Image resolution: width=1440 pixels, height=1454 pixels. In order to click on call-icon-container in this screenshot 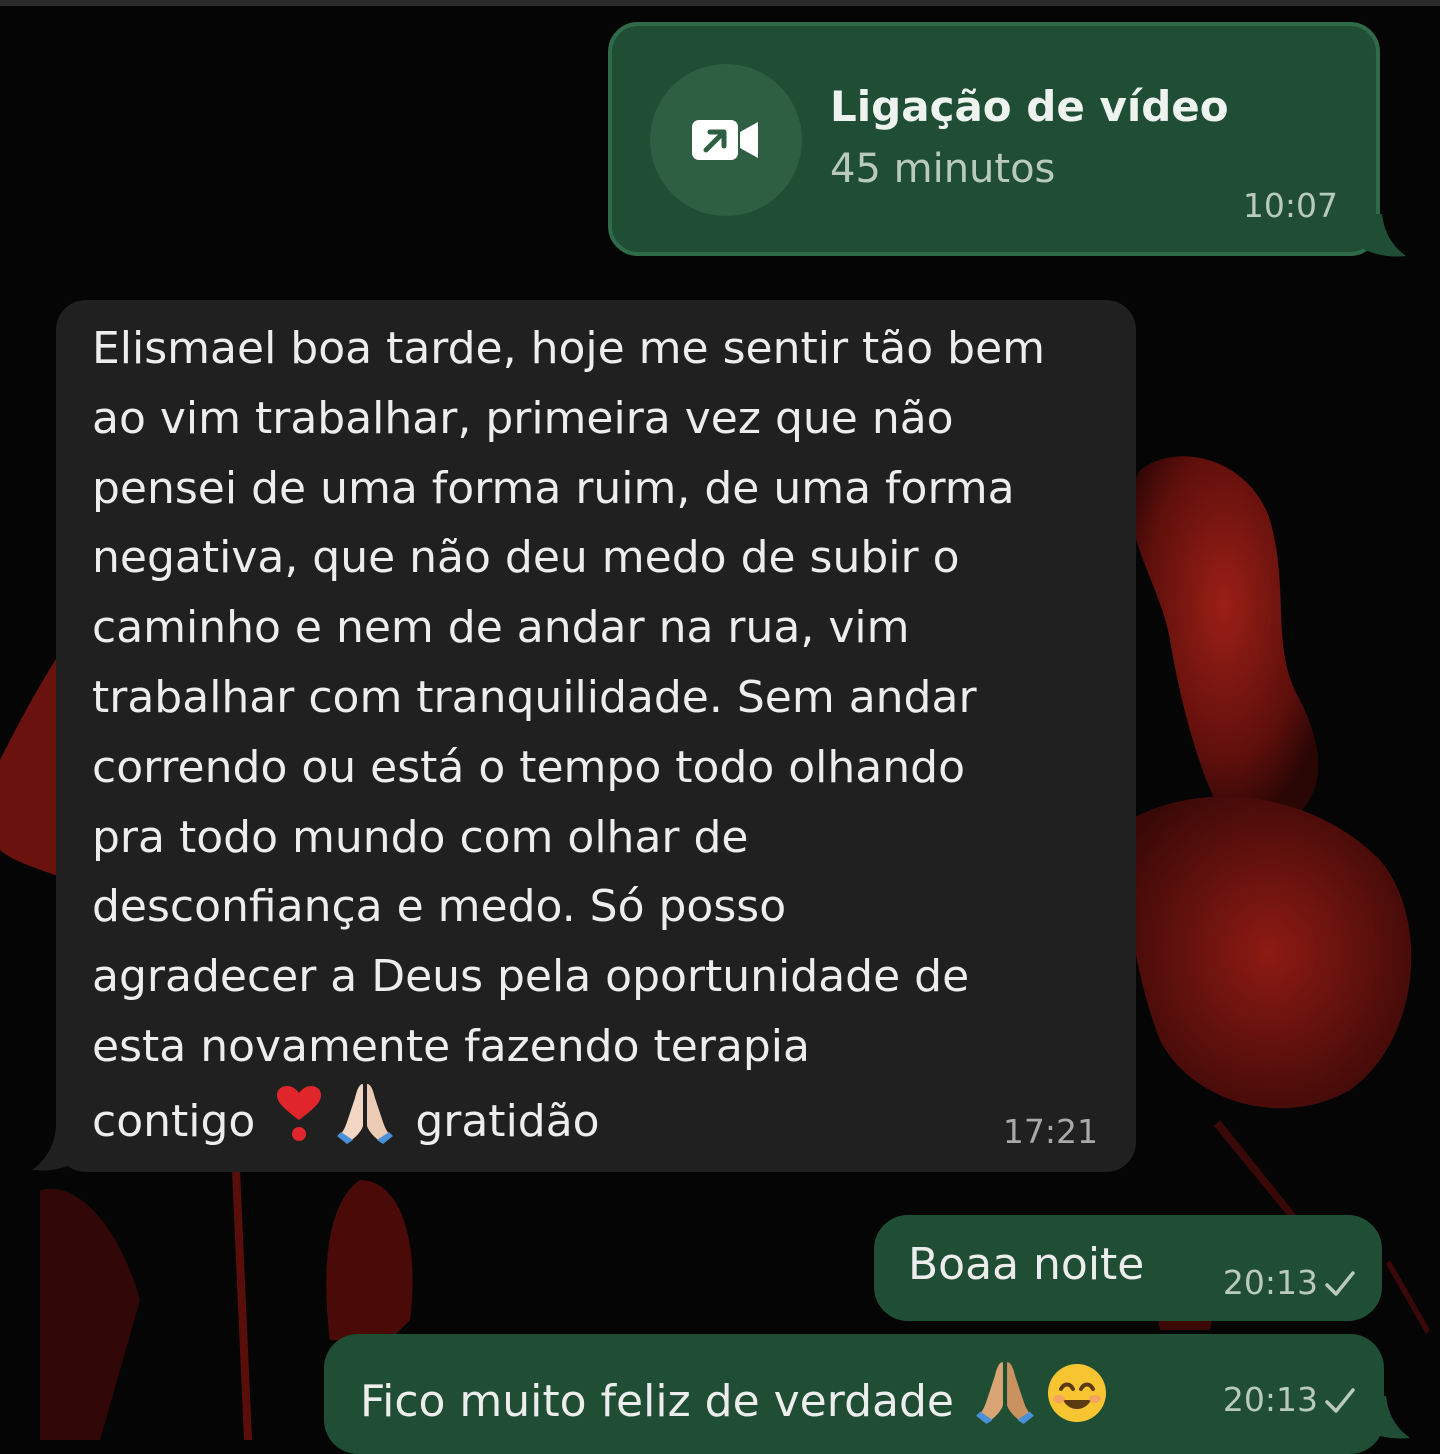, I will do `click(726, 140)`.